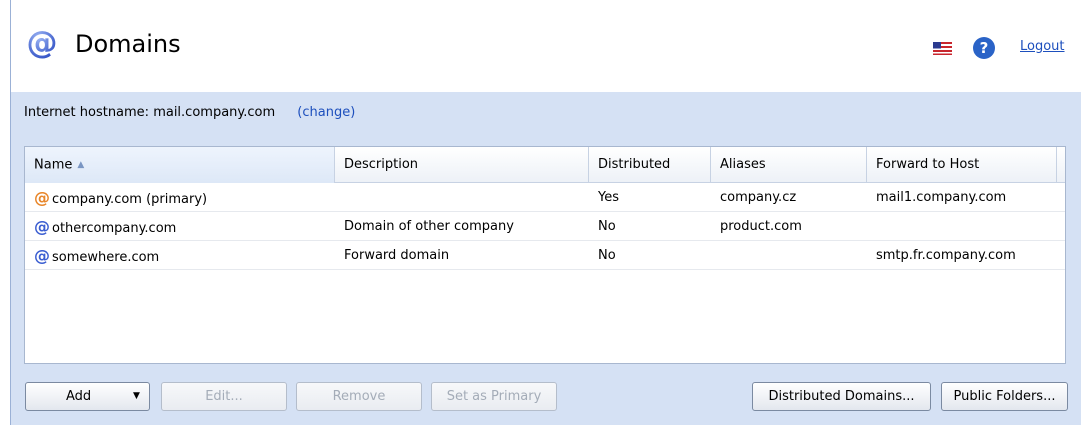 This screenshot has width=1081, height=425. Describe the element at coordinates (941, 197) in the screenshot. I see `cell-forward-to-host: mail1.company.com` at that location.